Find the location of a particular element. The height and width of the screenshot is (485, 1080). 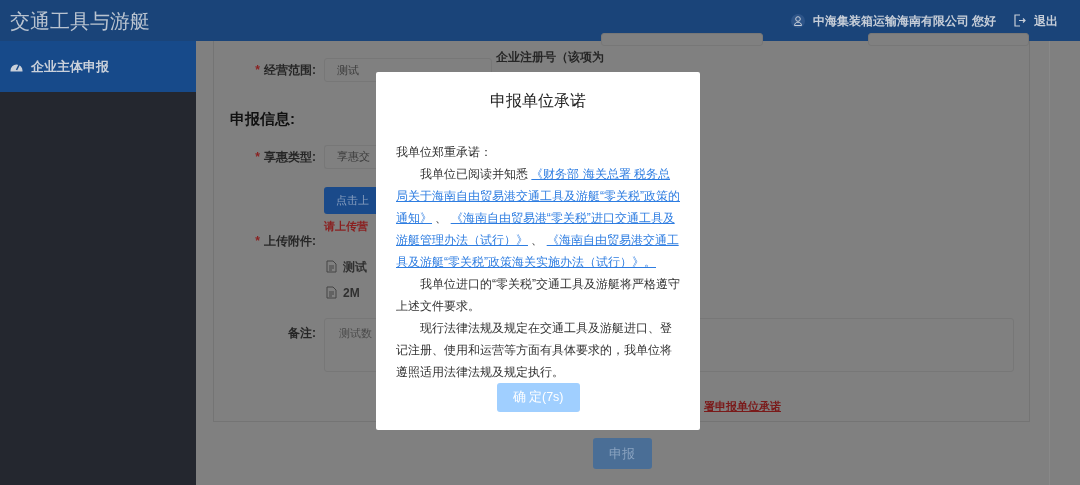

field-label: 上传附件: is located at coordinates (290, 241).